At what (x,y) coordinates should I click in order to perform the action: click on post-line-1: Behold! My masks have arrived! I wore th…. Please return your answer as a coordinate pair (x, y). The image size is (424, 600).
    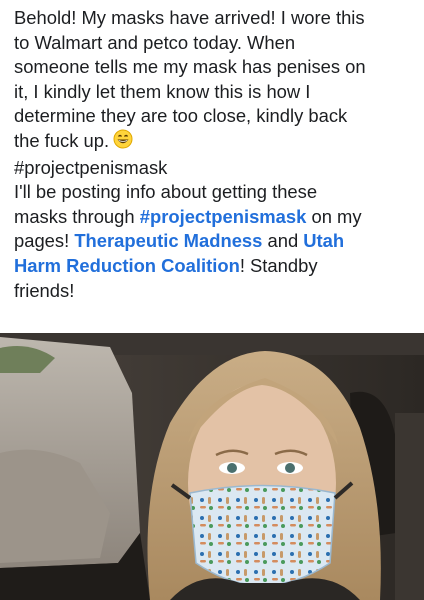
    Looking at the image, I should click on (189, 17).